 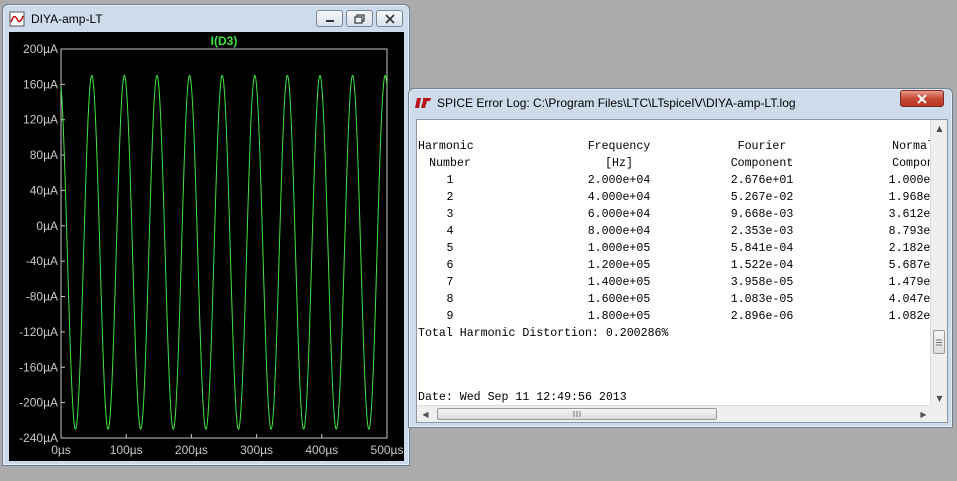 I want to click on x-tick-label: 400µs, so click(x=321, y=450).